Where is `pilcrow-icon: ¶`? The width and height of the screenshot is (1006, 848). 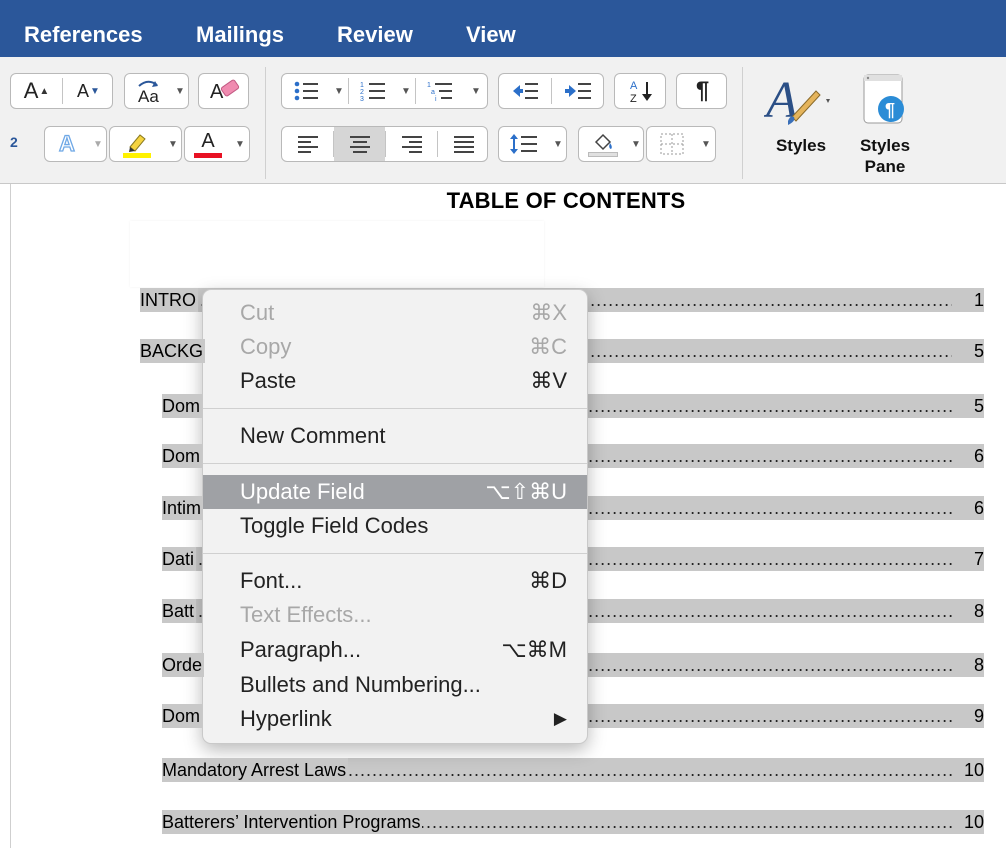
pilcrow-icon: ¶ is located at coordinates (702, 90).